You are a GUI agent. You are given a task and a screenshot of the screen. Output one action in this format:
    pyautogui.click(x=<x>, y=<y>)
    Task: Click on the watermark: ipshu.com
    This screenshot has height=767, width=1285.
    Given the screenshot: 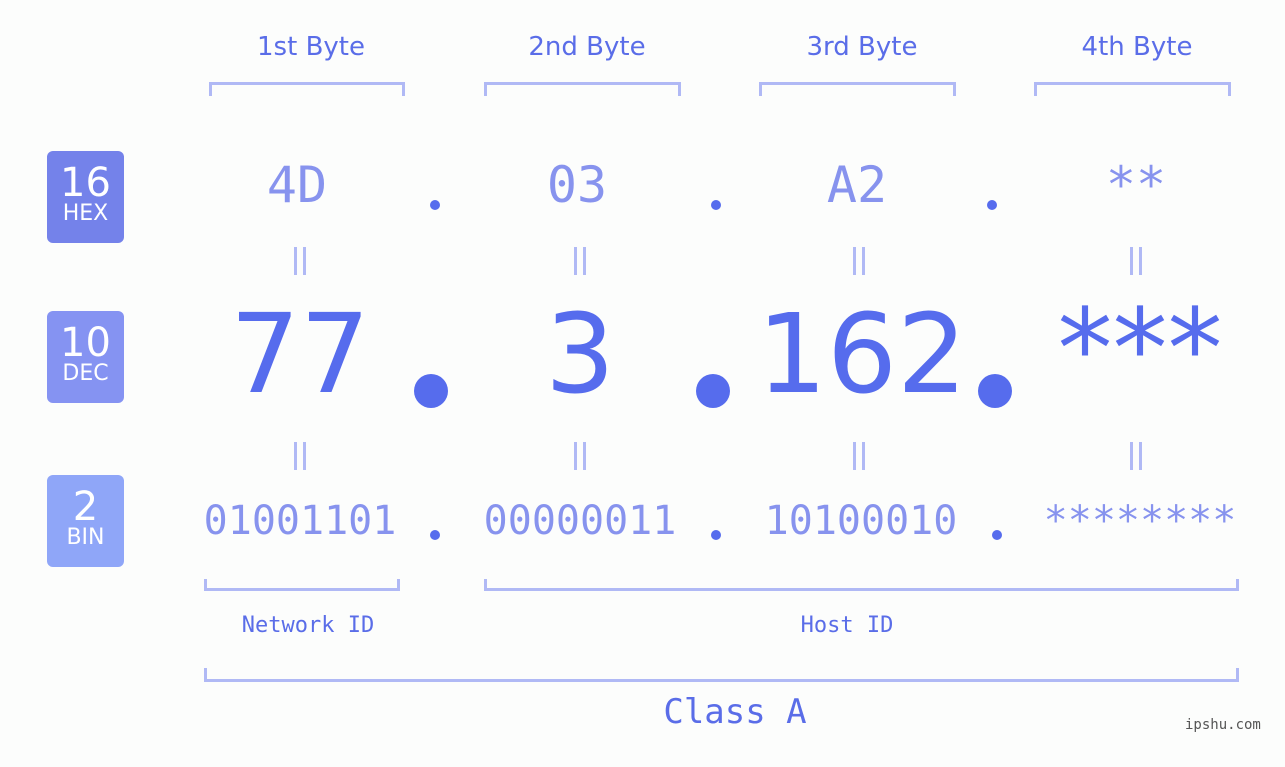 What is the action you would take?
    pyautogui.click(x=1223, y=725)
    